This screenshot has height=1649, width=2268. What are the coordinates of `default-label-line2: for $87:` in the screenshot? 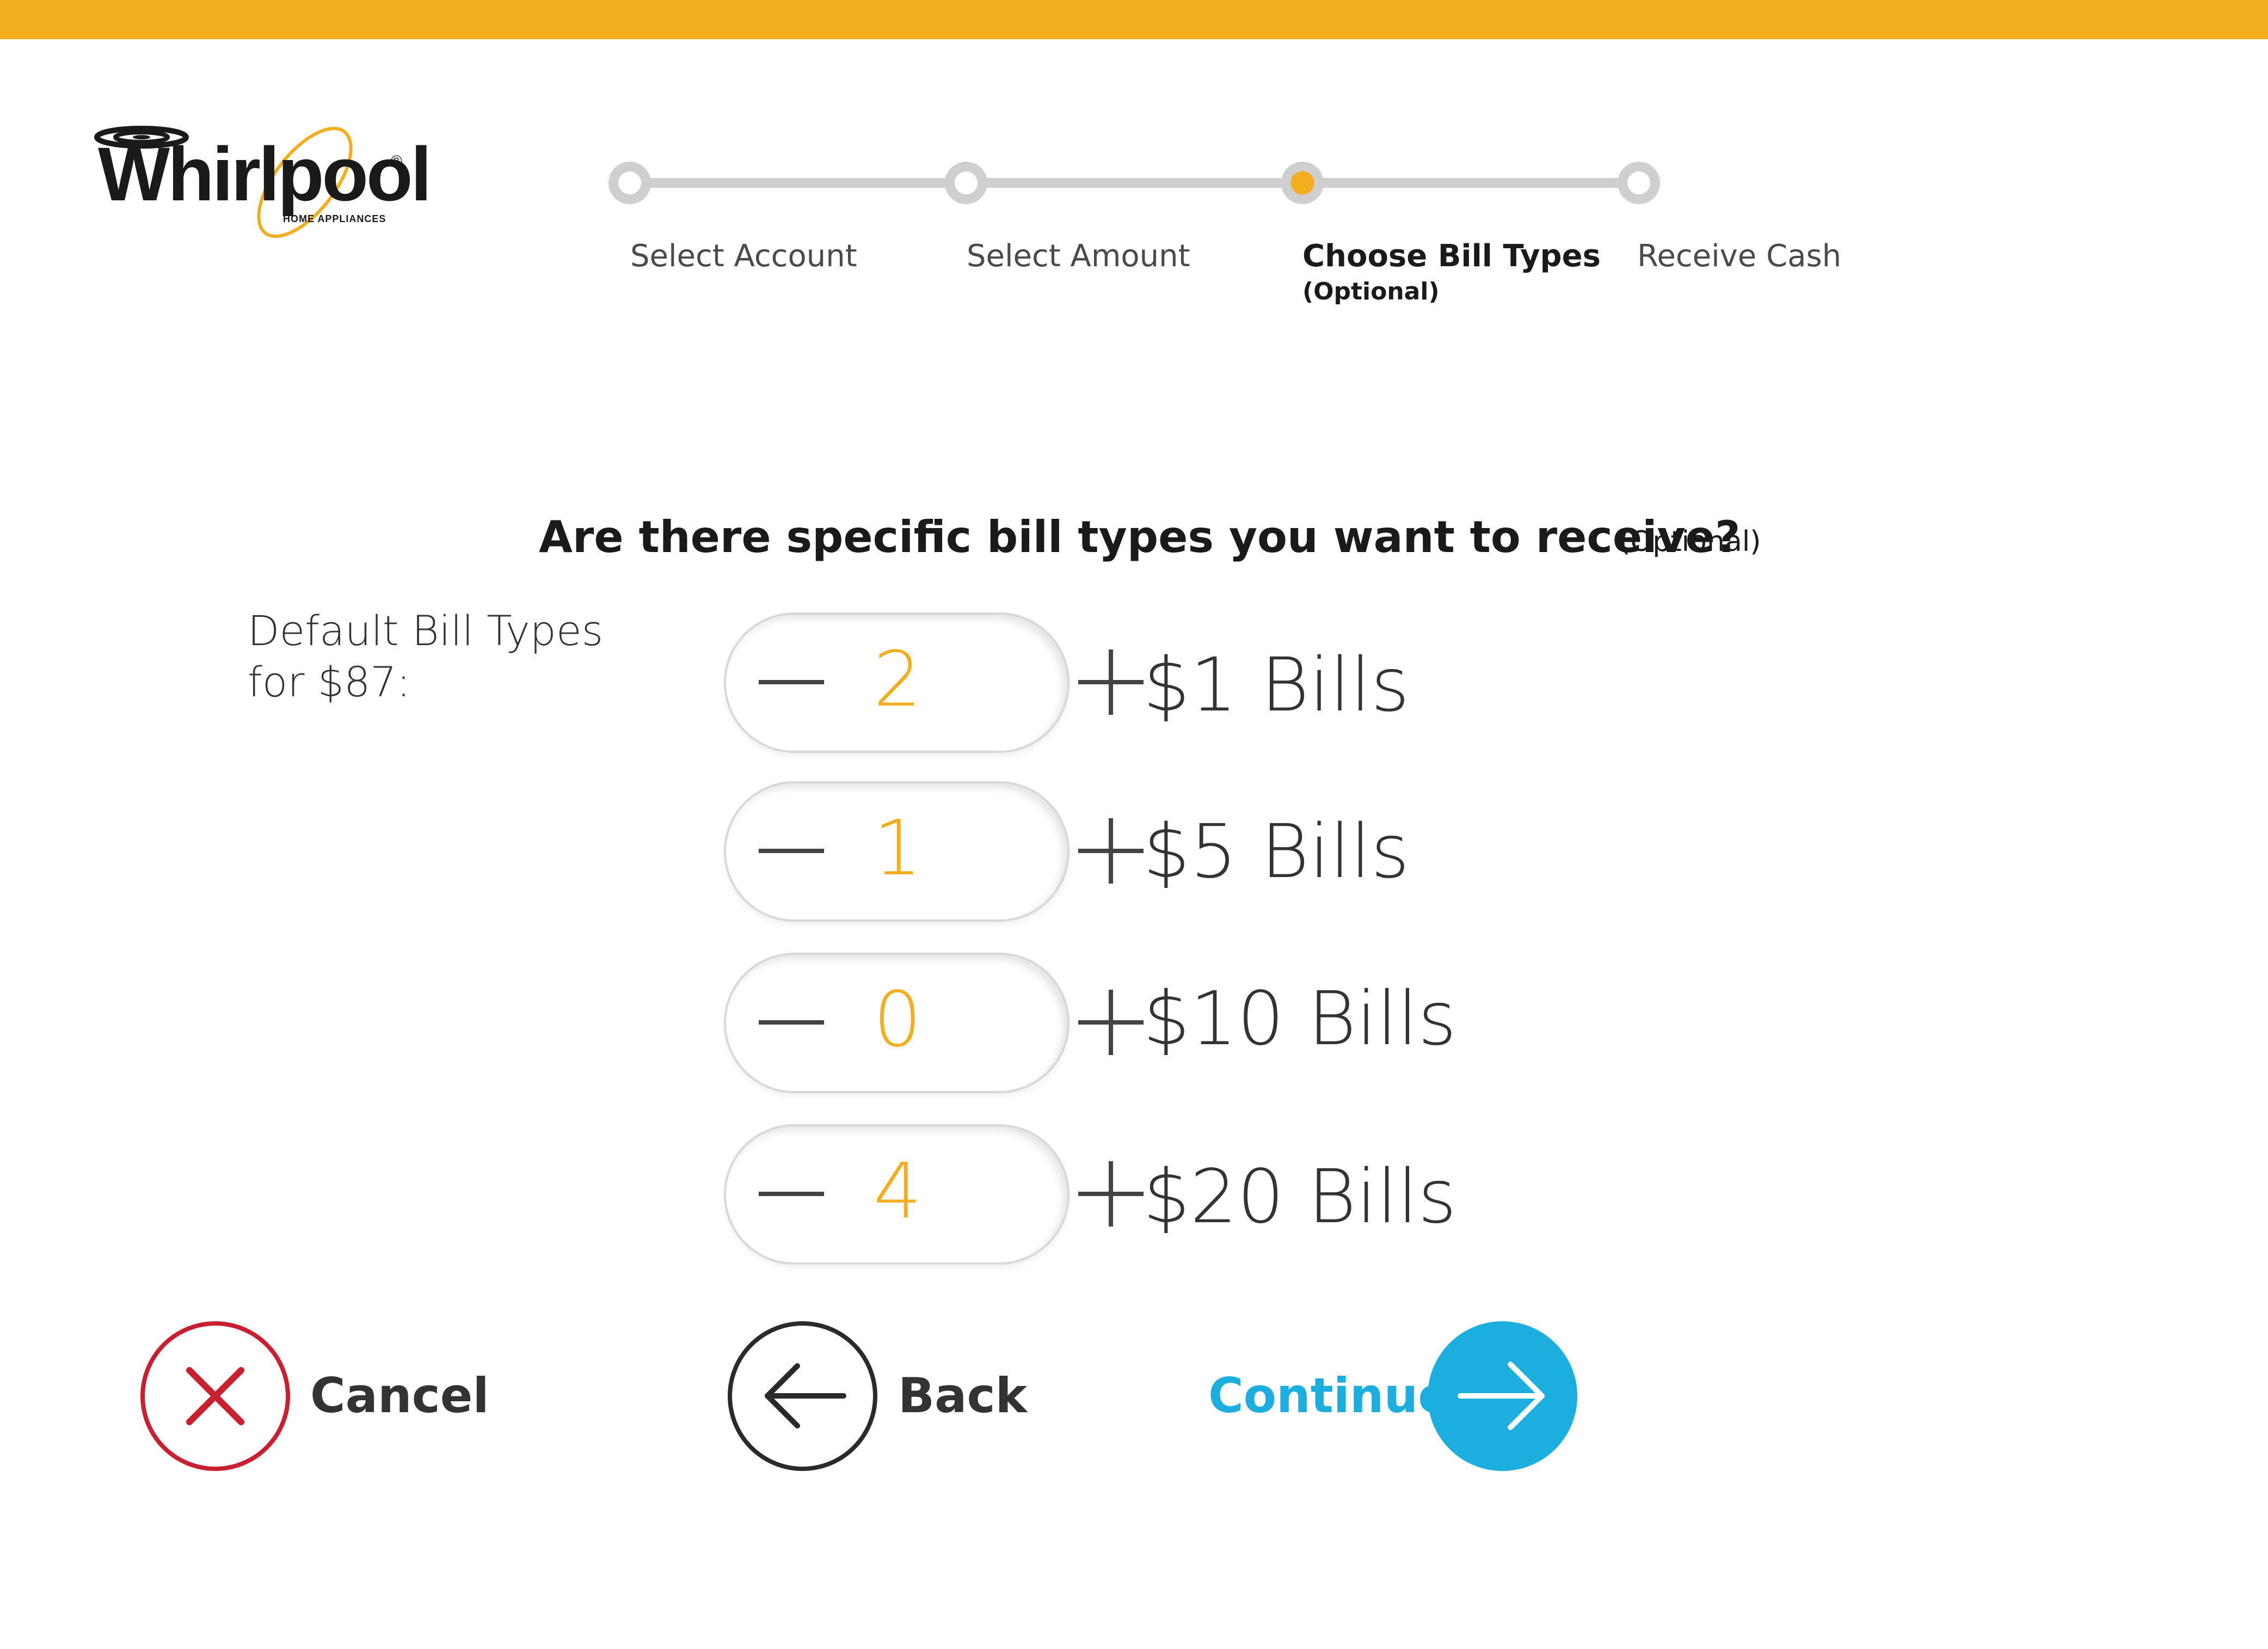 It's located at (329, 682).